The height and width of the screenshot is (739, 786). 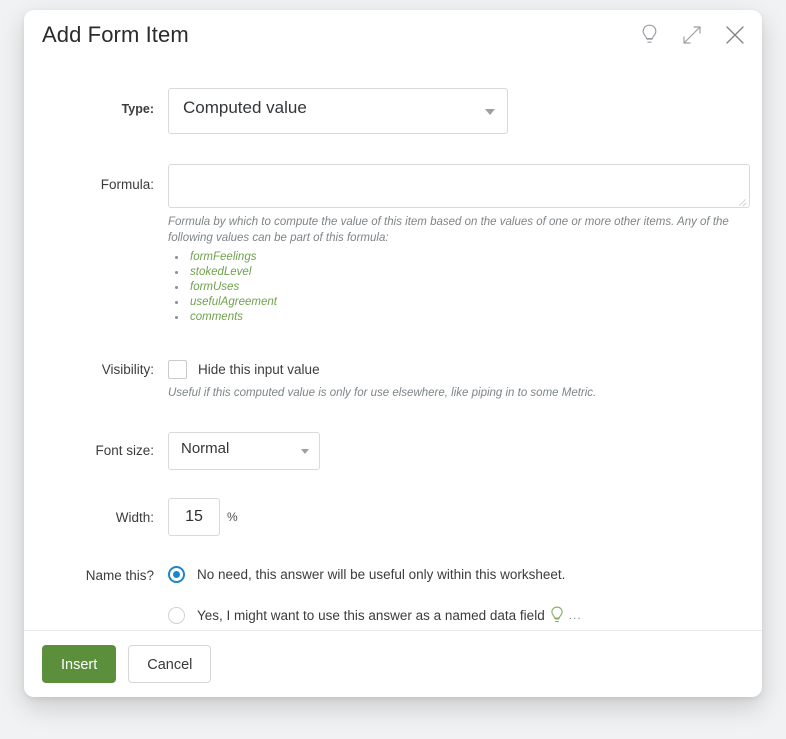 I want to click on hide-input-value-checkbox, so click(x=177, y=370).